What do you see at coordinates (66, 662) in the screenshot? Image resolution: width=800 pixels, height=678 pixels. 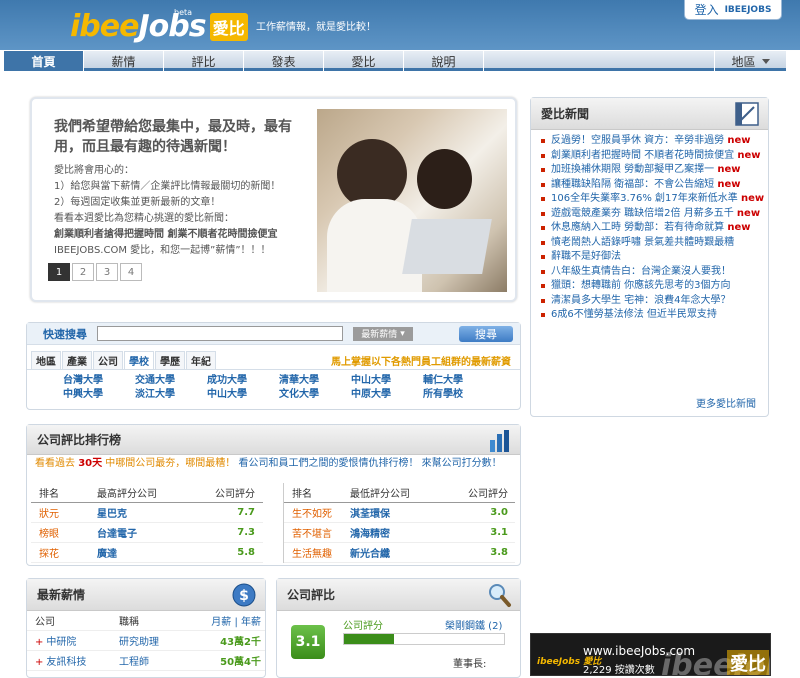 I see `salary-company-link: 友訊科技` at bounding box center [66, 662].